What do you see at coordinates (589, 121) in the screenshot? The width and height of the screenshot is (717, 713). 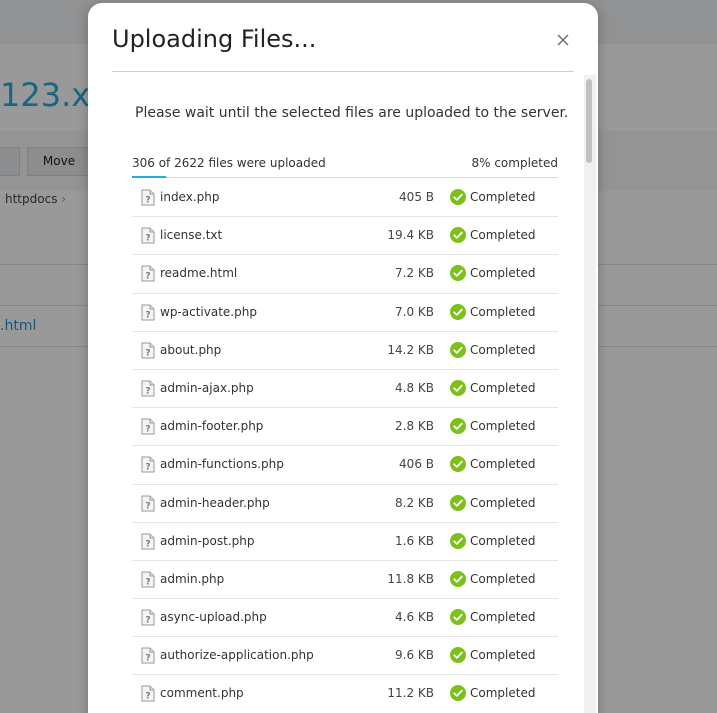 I see `scrollbar-thumb` at bounding box center [589, 121].